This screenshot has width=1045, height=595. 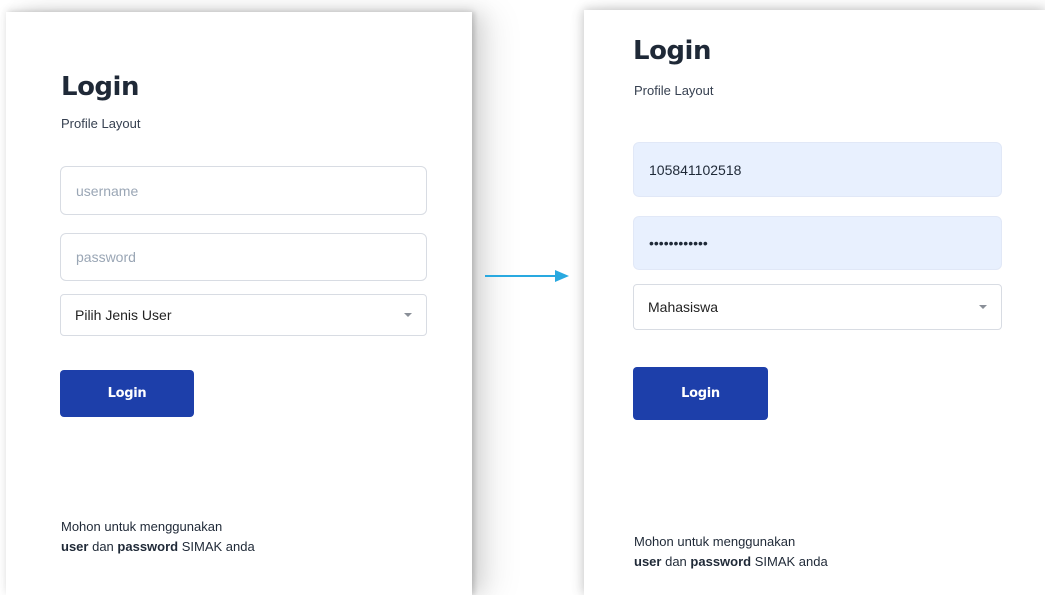 I want to click on user-type-select: Pilih Jenis User, so click(x=243, y=315).